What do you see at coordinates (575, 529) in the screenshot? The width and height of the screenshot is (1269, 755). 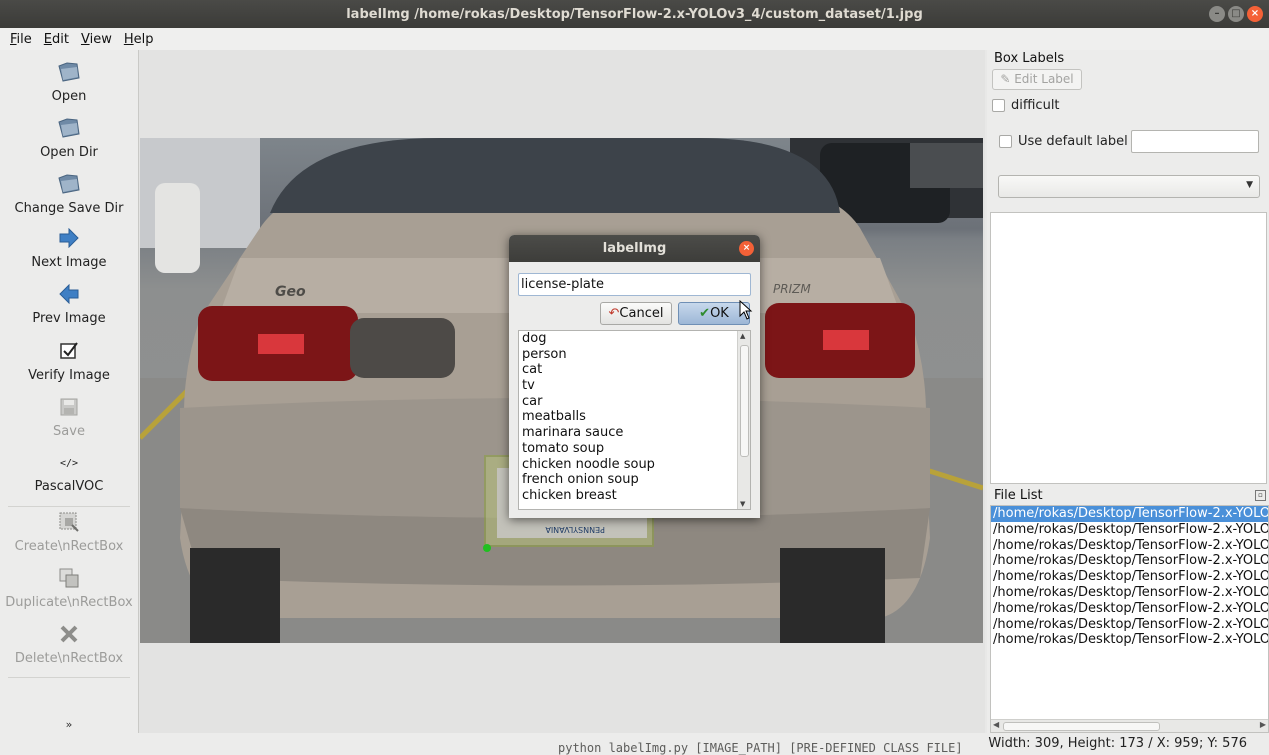 I see `svg-text: PENNSYLVANIA` at bounding box center [575, 529].